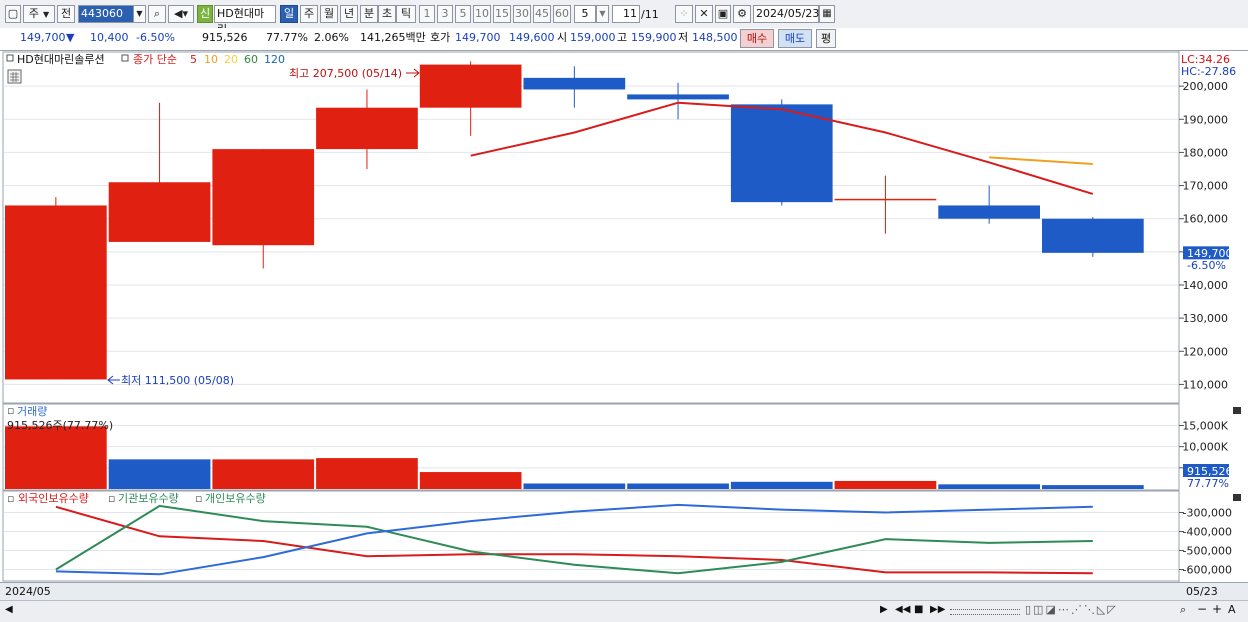 This screenshot has height=622, width=1248. What do you see at coordinates (393, 37) in the screenshot?
I see `trade-amount: 141,265백만` at bounding box center [393, 37].